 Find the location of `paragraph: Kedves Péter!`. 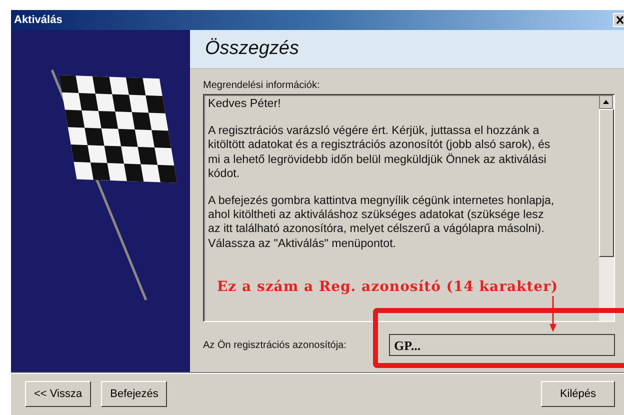

paragraph: Kedves Péter! is located at coordinates (245, 104).